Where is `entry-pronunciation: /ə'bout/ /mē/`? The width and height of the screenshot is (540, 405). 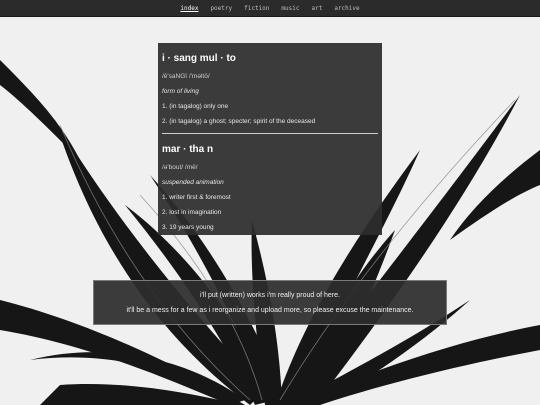
entry-pronunciation: /ə'bout/ /mē/ is located at coordinates (180, 167).